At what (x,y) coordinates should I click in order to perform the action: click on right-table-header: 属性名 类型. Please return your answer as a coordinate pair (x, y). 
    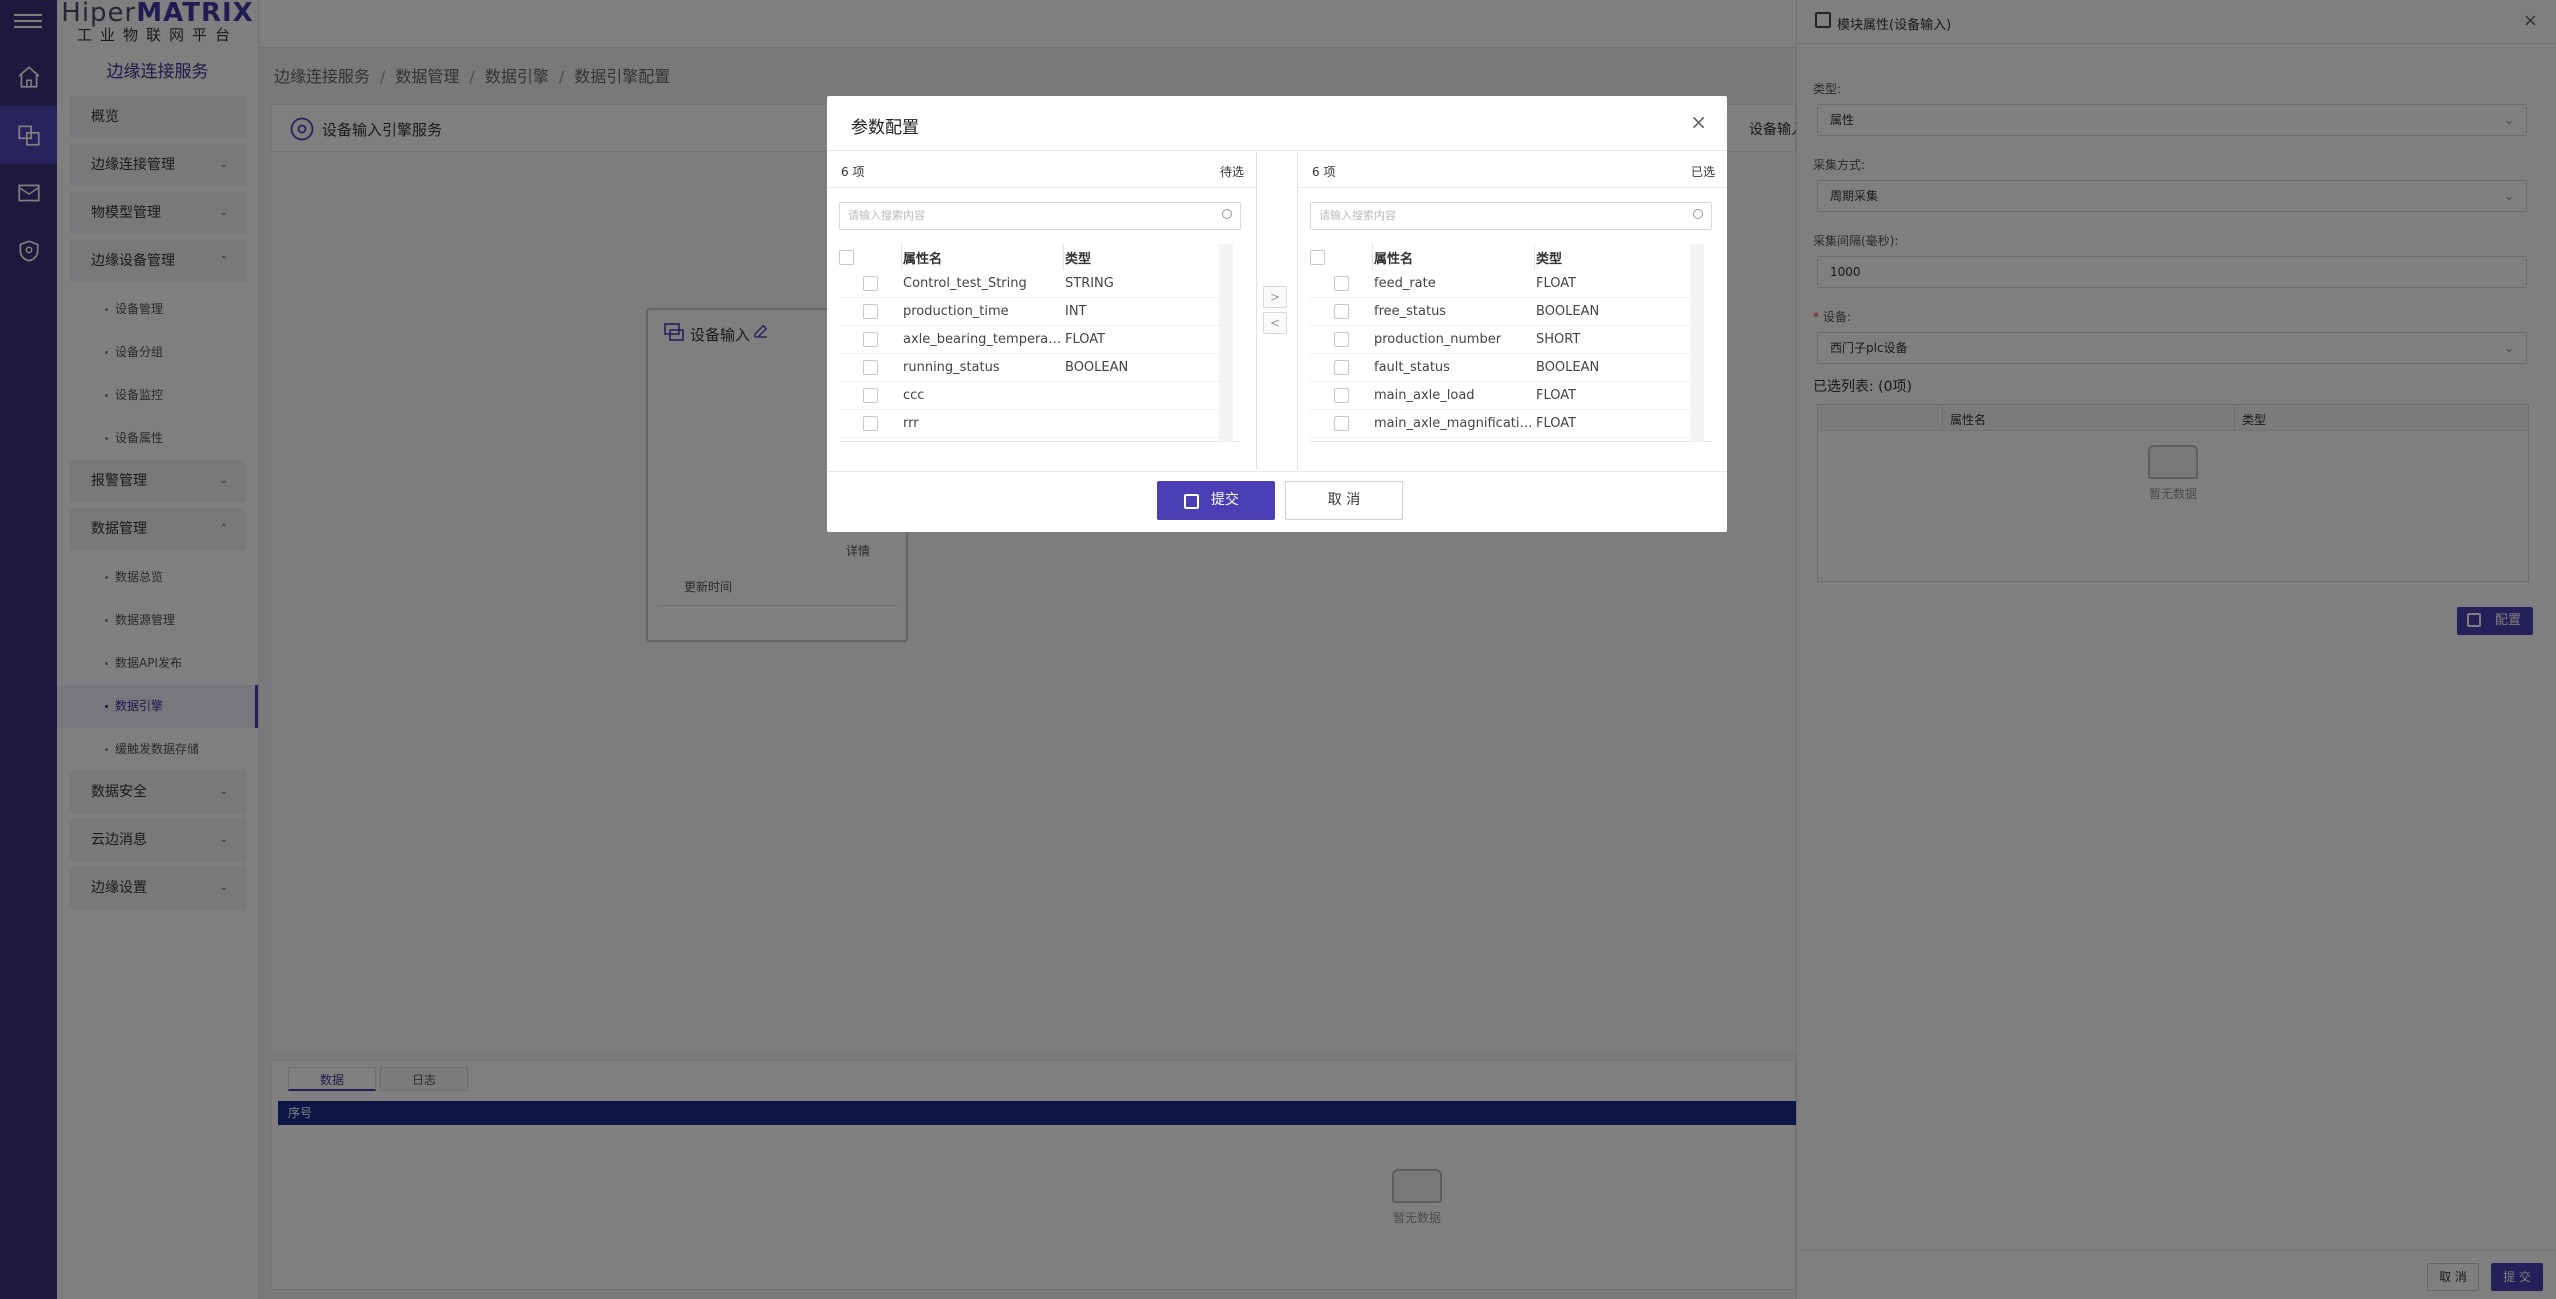
    Looking at the image, I should click on (1511, 257).